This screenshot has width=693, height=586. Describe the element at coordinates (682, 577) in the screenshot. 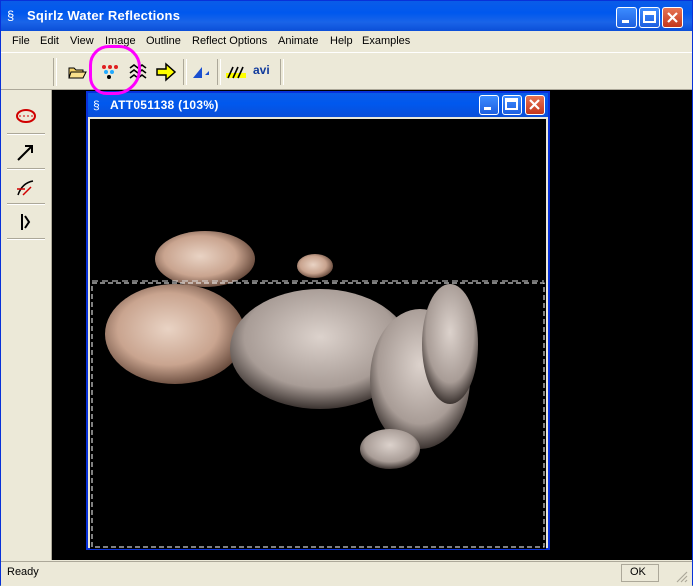

I see `resize-grip-icon` at that location.